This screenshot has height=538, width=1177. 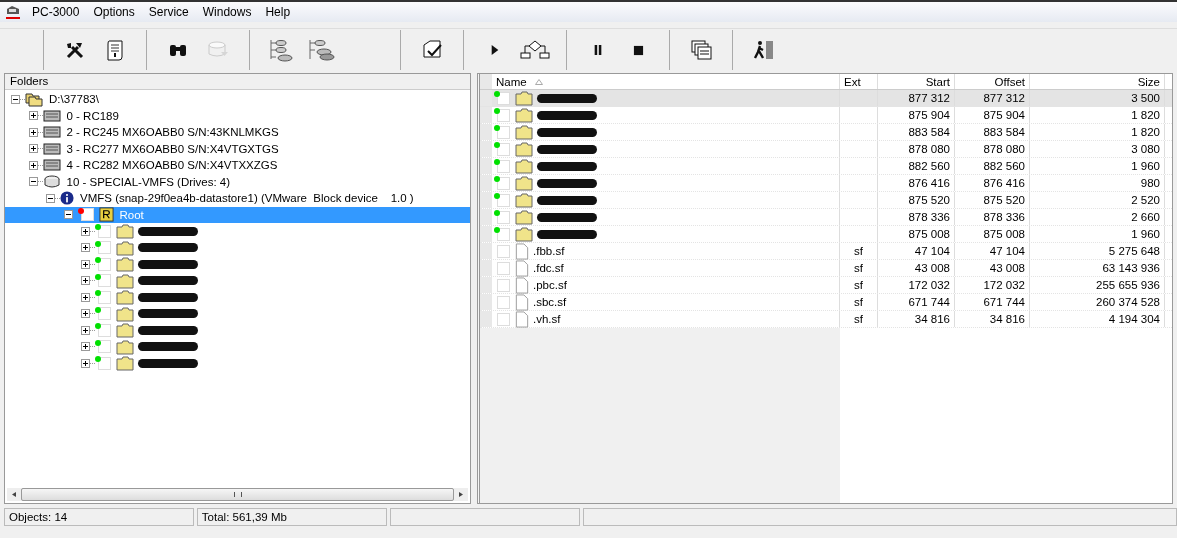 What do you see at coordinates (172, 132) in the screenshot?
I see `tree-item: 2 - RC245 MX6OABB0 S/N:43KNLMKGS` at bounding box center [172, 132].